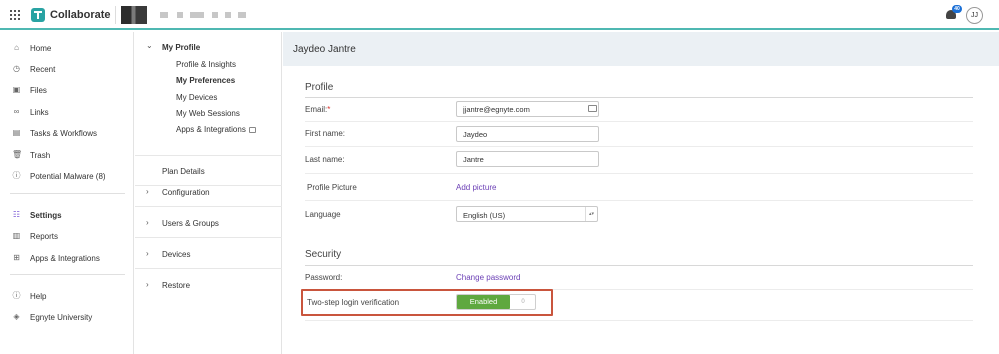 This screenshot has width=999, height=354. What do you see at coordinates (208, 285) in the screenshot?
I see `subnav-restore: › Restore` at bounding box center [208, 285].